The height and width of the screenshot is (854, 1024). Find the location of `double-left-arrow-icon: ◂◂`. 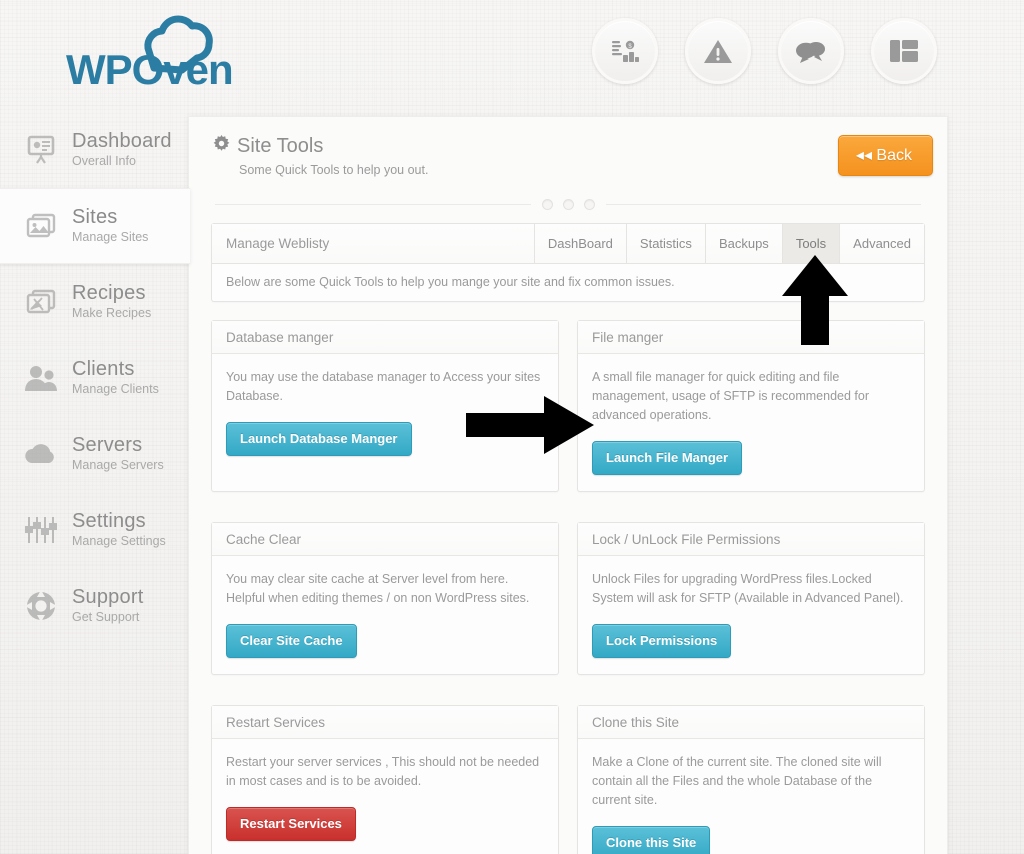

double-left-arrow-icon: ◂◂ is located at coordinates (863, 155).